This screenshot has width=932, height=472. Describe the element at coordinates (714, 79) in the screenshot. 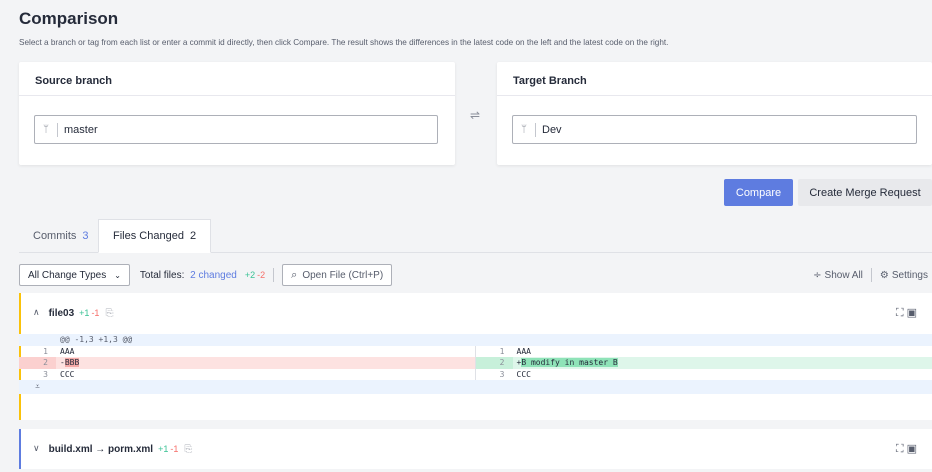

I see `target-branch-label: Target Branch` at that location.